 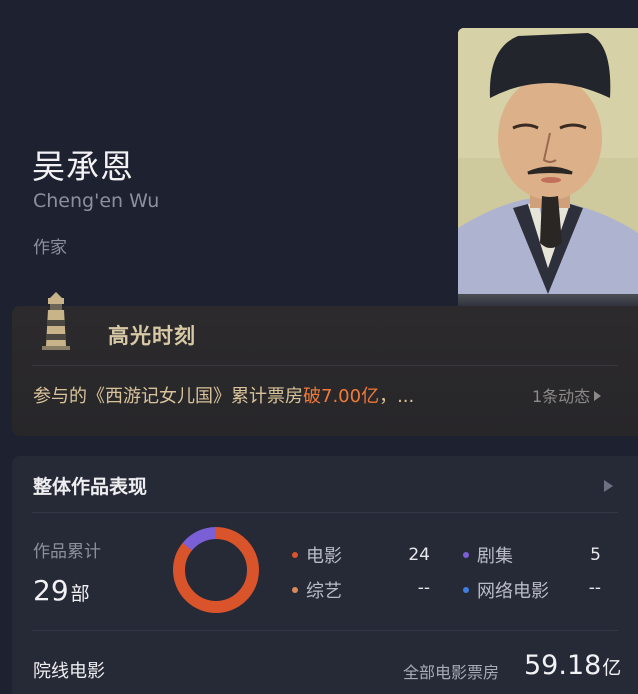 I want to click on legend-item-drama: 剧集, so click(x=488, y=555).